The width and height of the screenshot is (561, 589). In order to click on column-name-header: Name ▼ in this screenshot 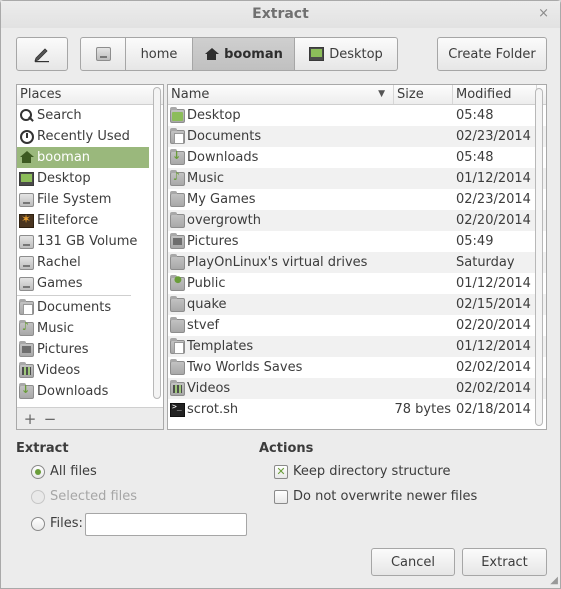, I will do `click(281, 94)`.